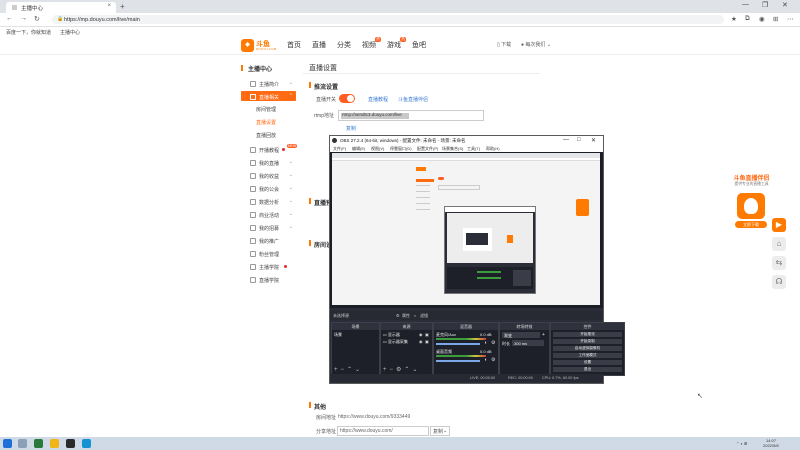  I want to click on nav-category: 分类, so click(344, 45).